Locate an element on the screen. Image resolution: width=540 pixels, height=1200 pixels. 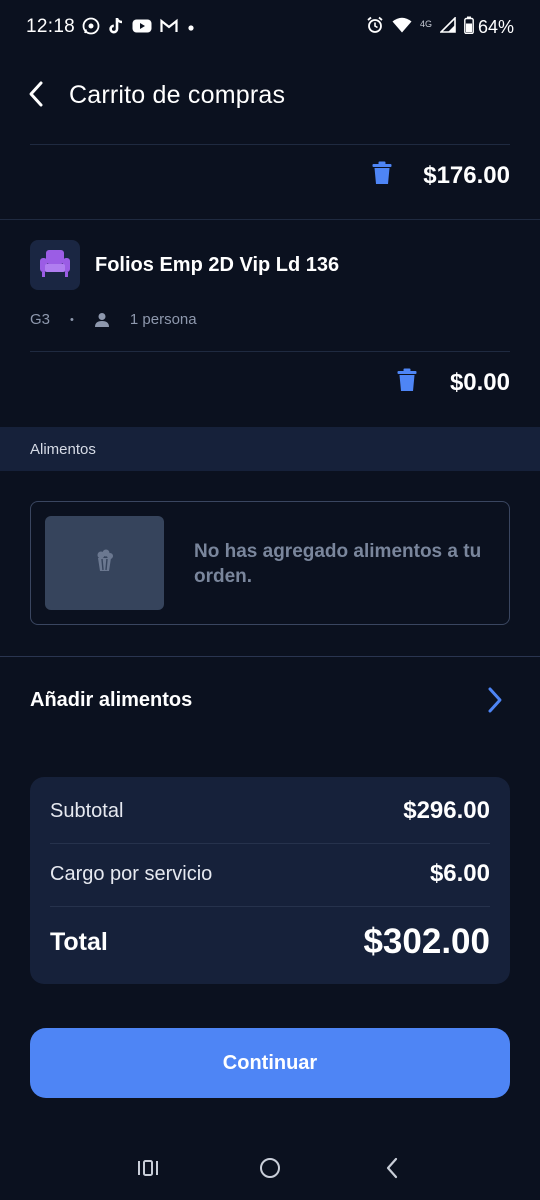
section-label: Alimentos is located at coordinates (63, 449).